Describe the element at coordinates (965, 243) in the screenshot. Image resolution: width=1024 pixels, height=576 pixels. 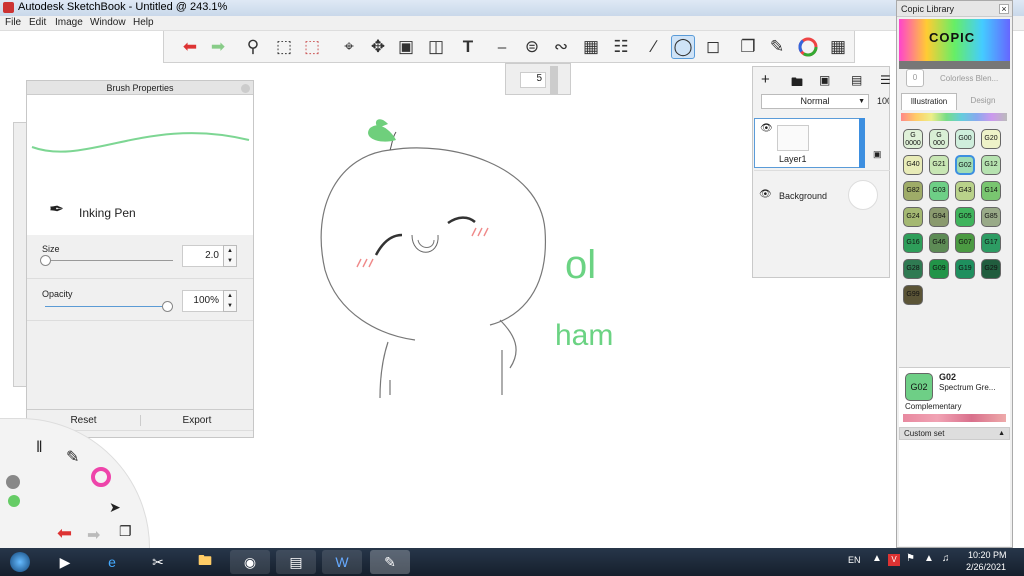
I see `swatch-g07: G07` at that location.